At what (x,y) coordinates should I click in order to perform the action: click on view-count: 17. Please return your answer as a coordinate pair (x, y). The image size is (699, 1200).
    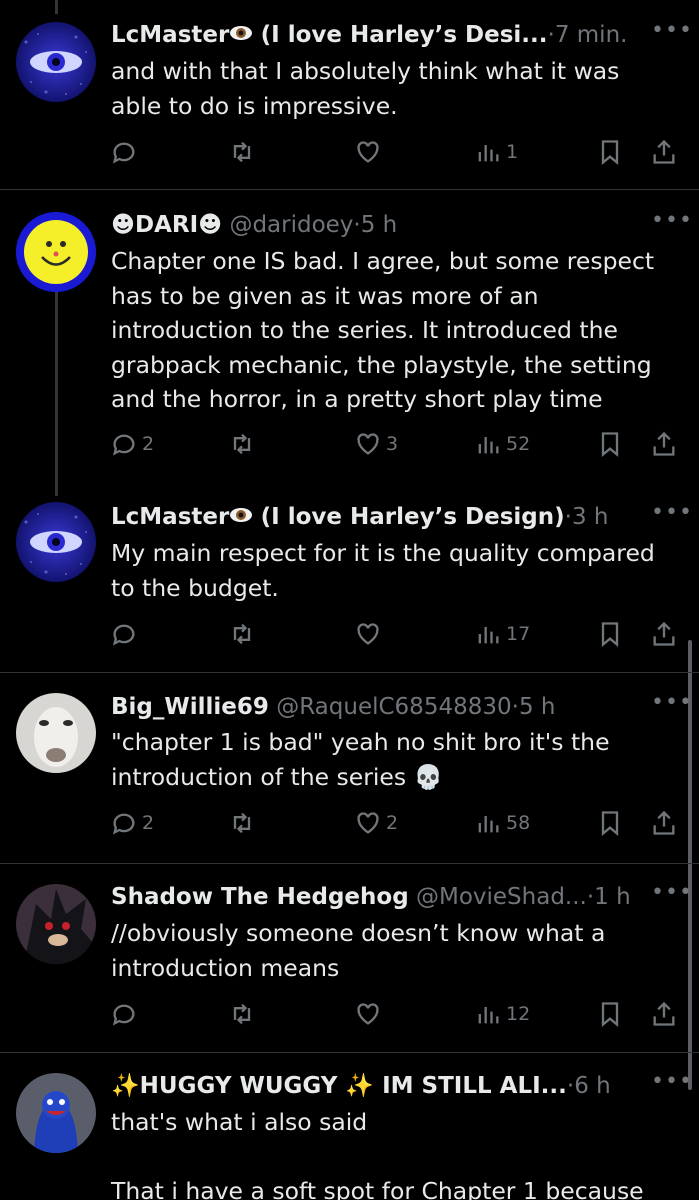
    Looking at the image, I should click on (518, 634).